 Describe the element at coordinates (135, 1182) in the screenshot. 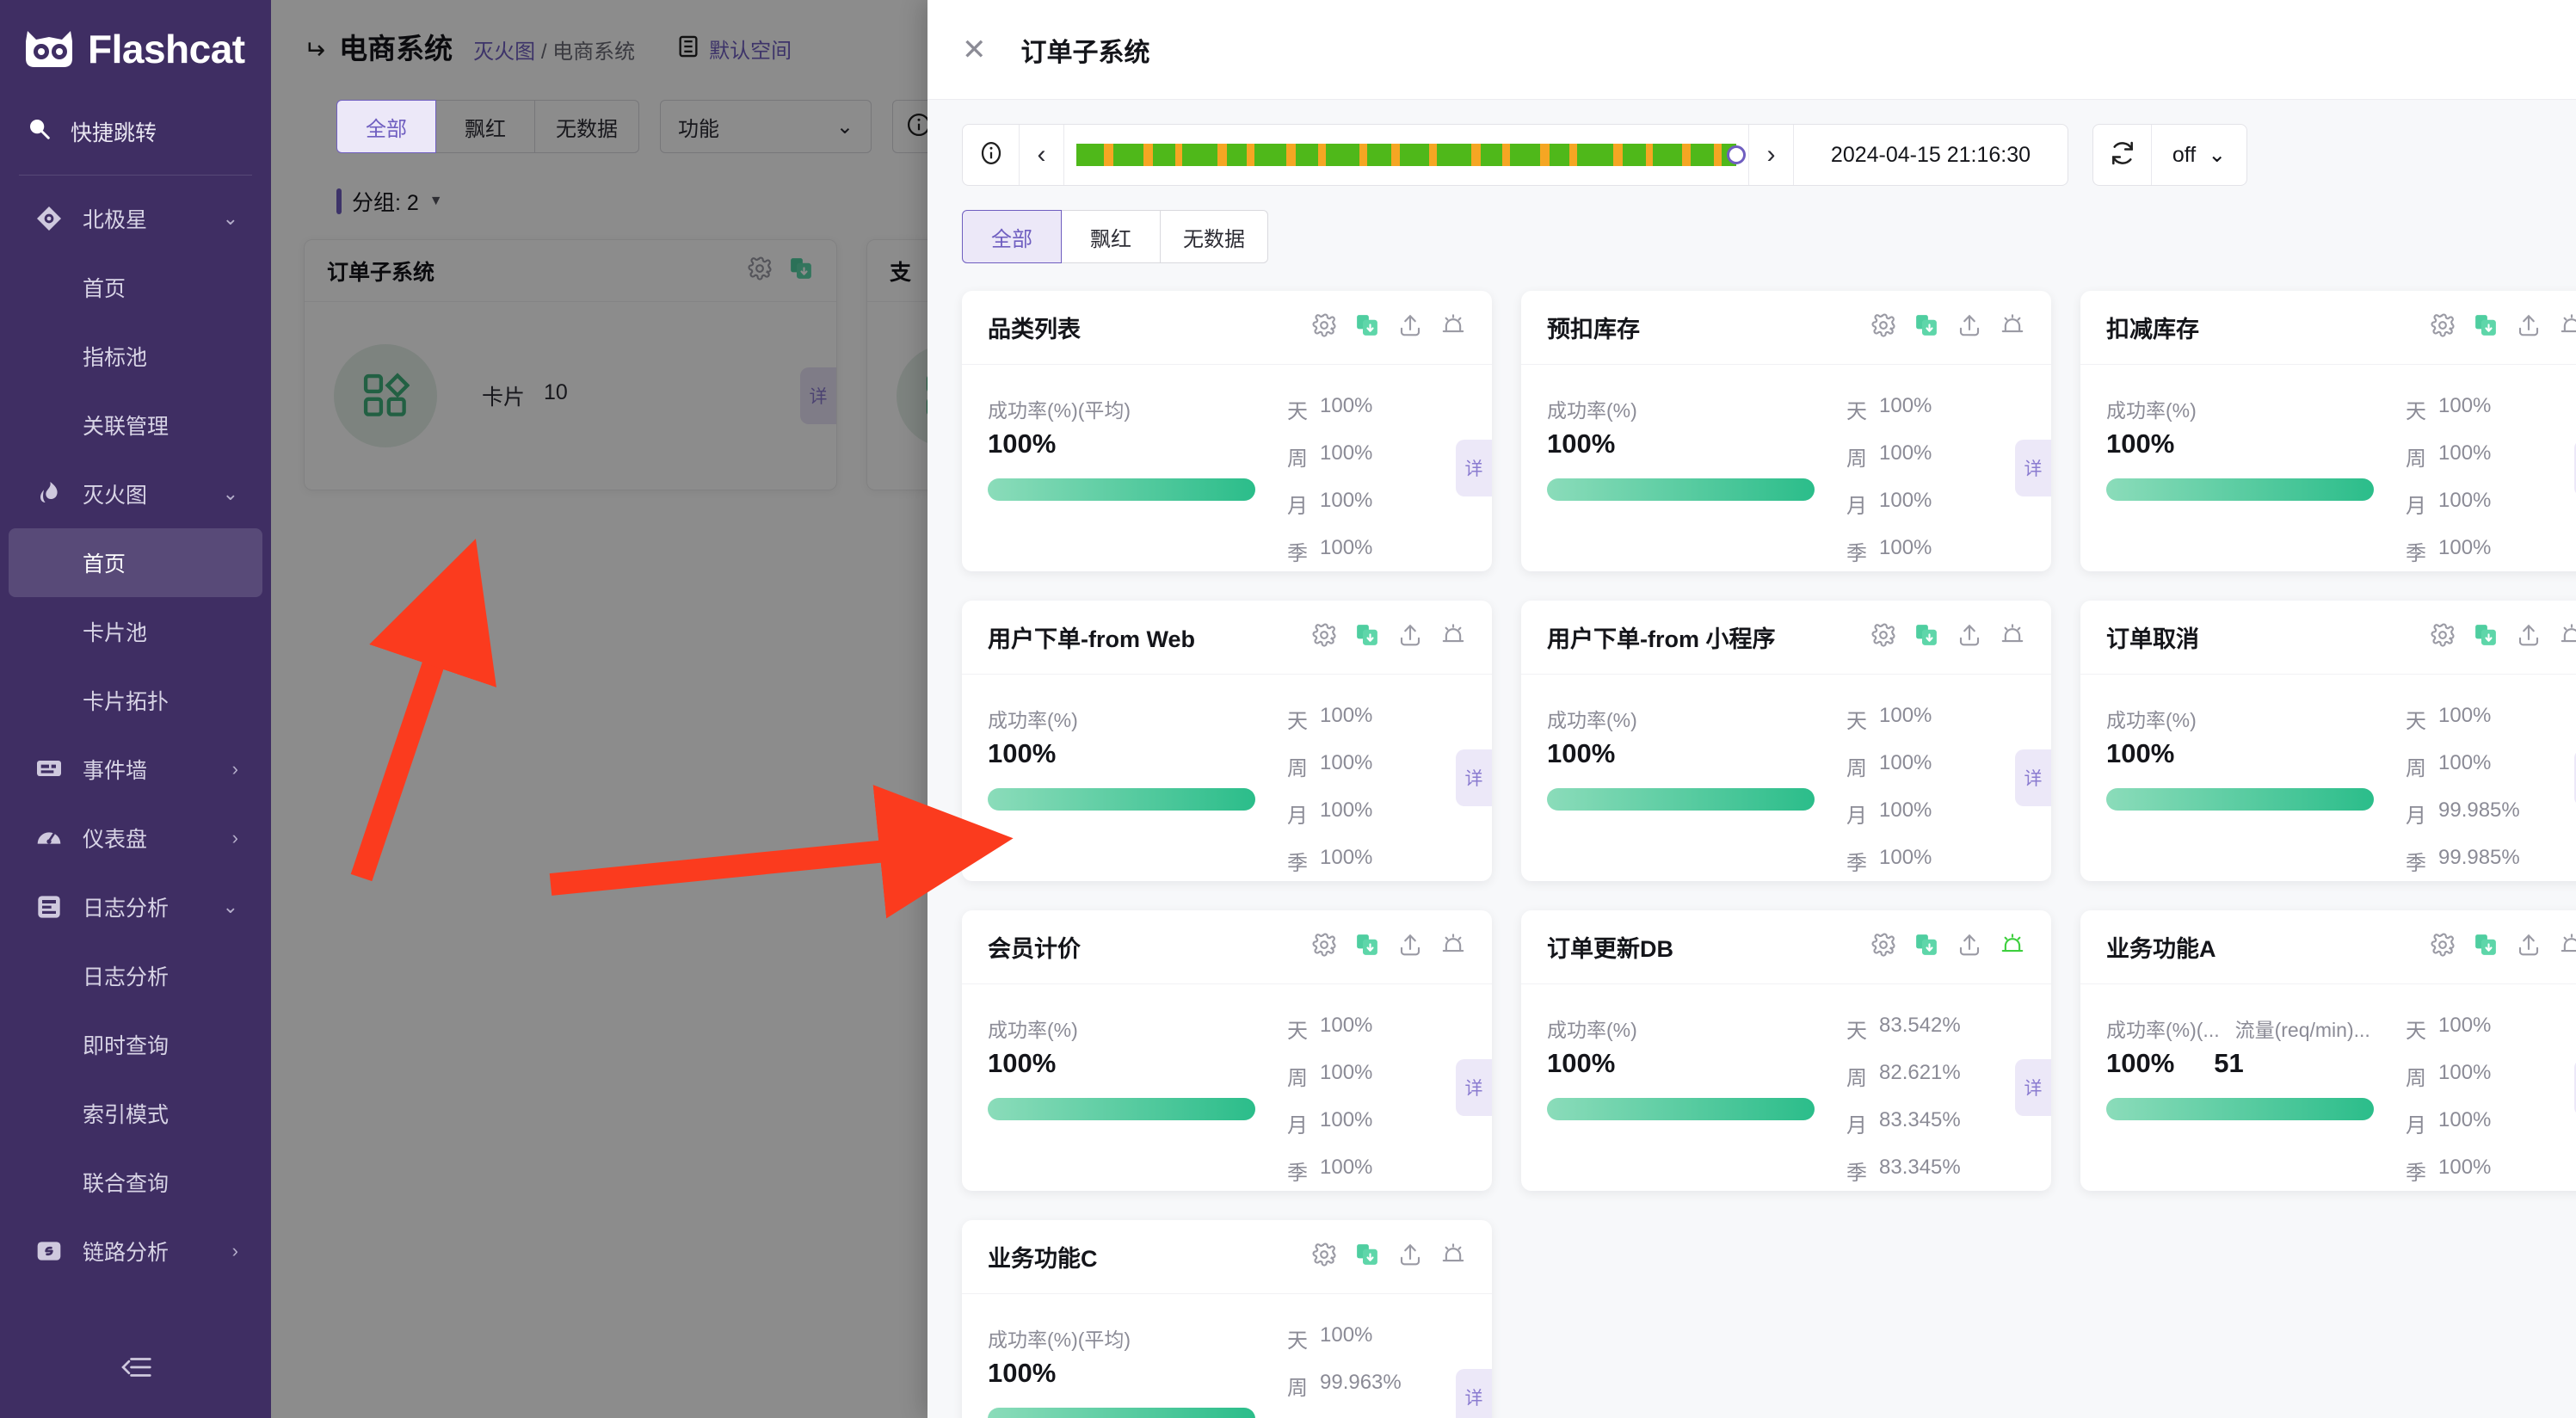

I see `sidebar-item-14: 联合查询` at that location.